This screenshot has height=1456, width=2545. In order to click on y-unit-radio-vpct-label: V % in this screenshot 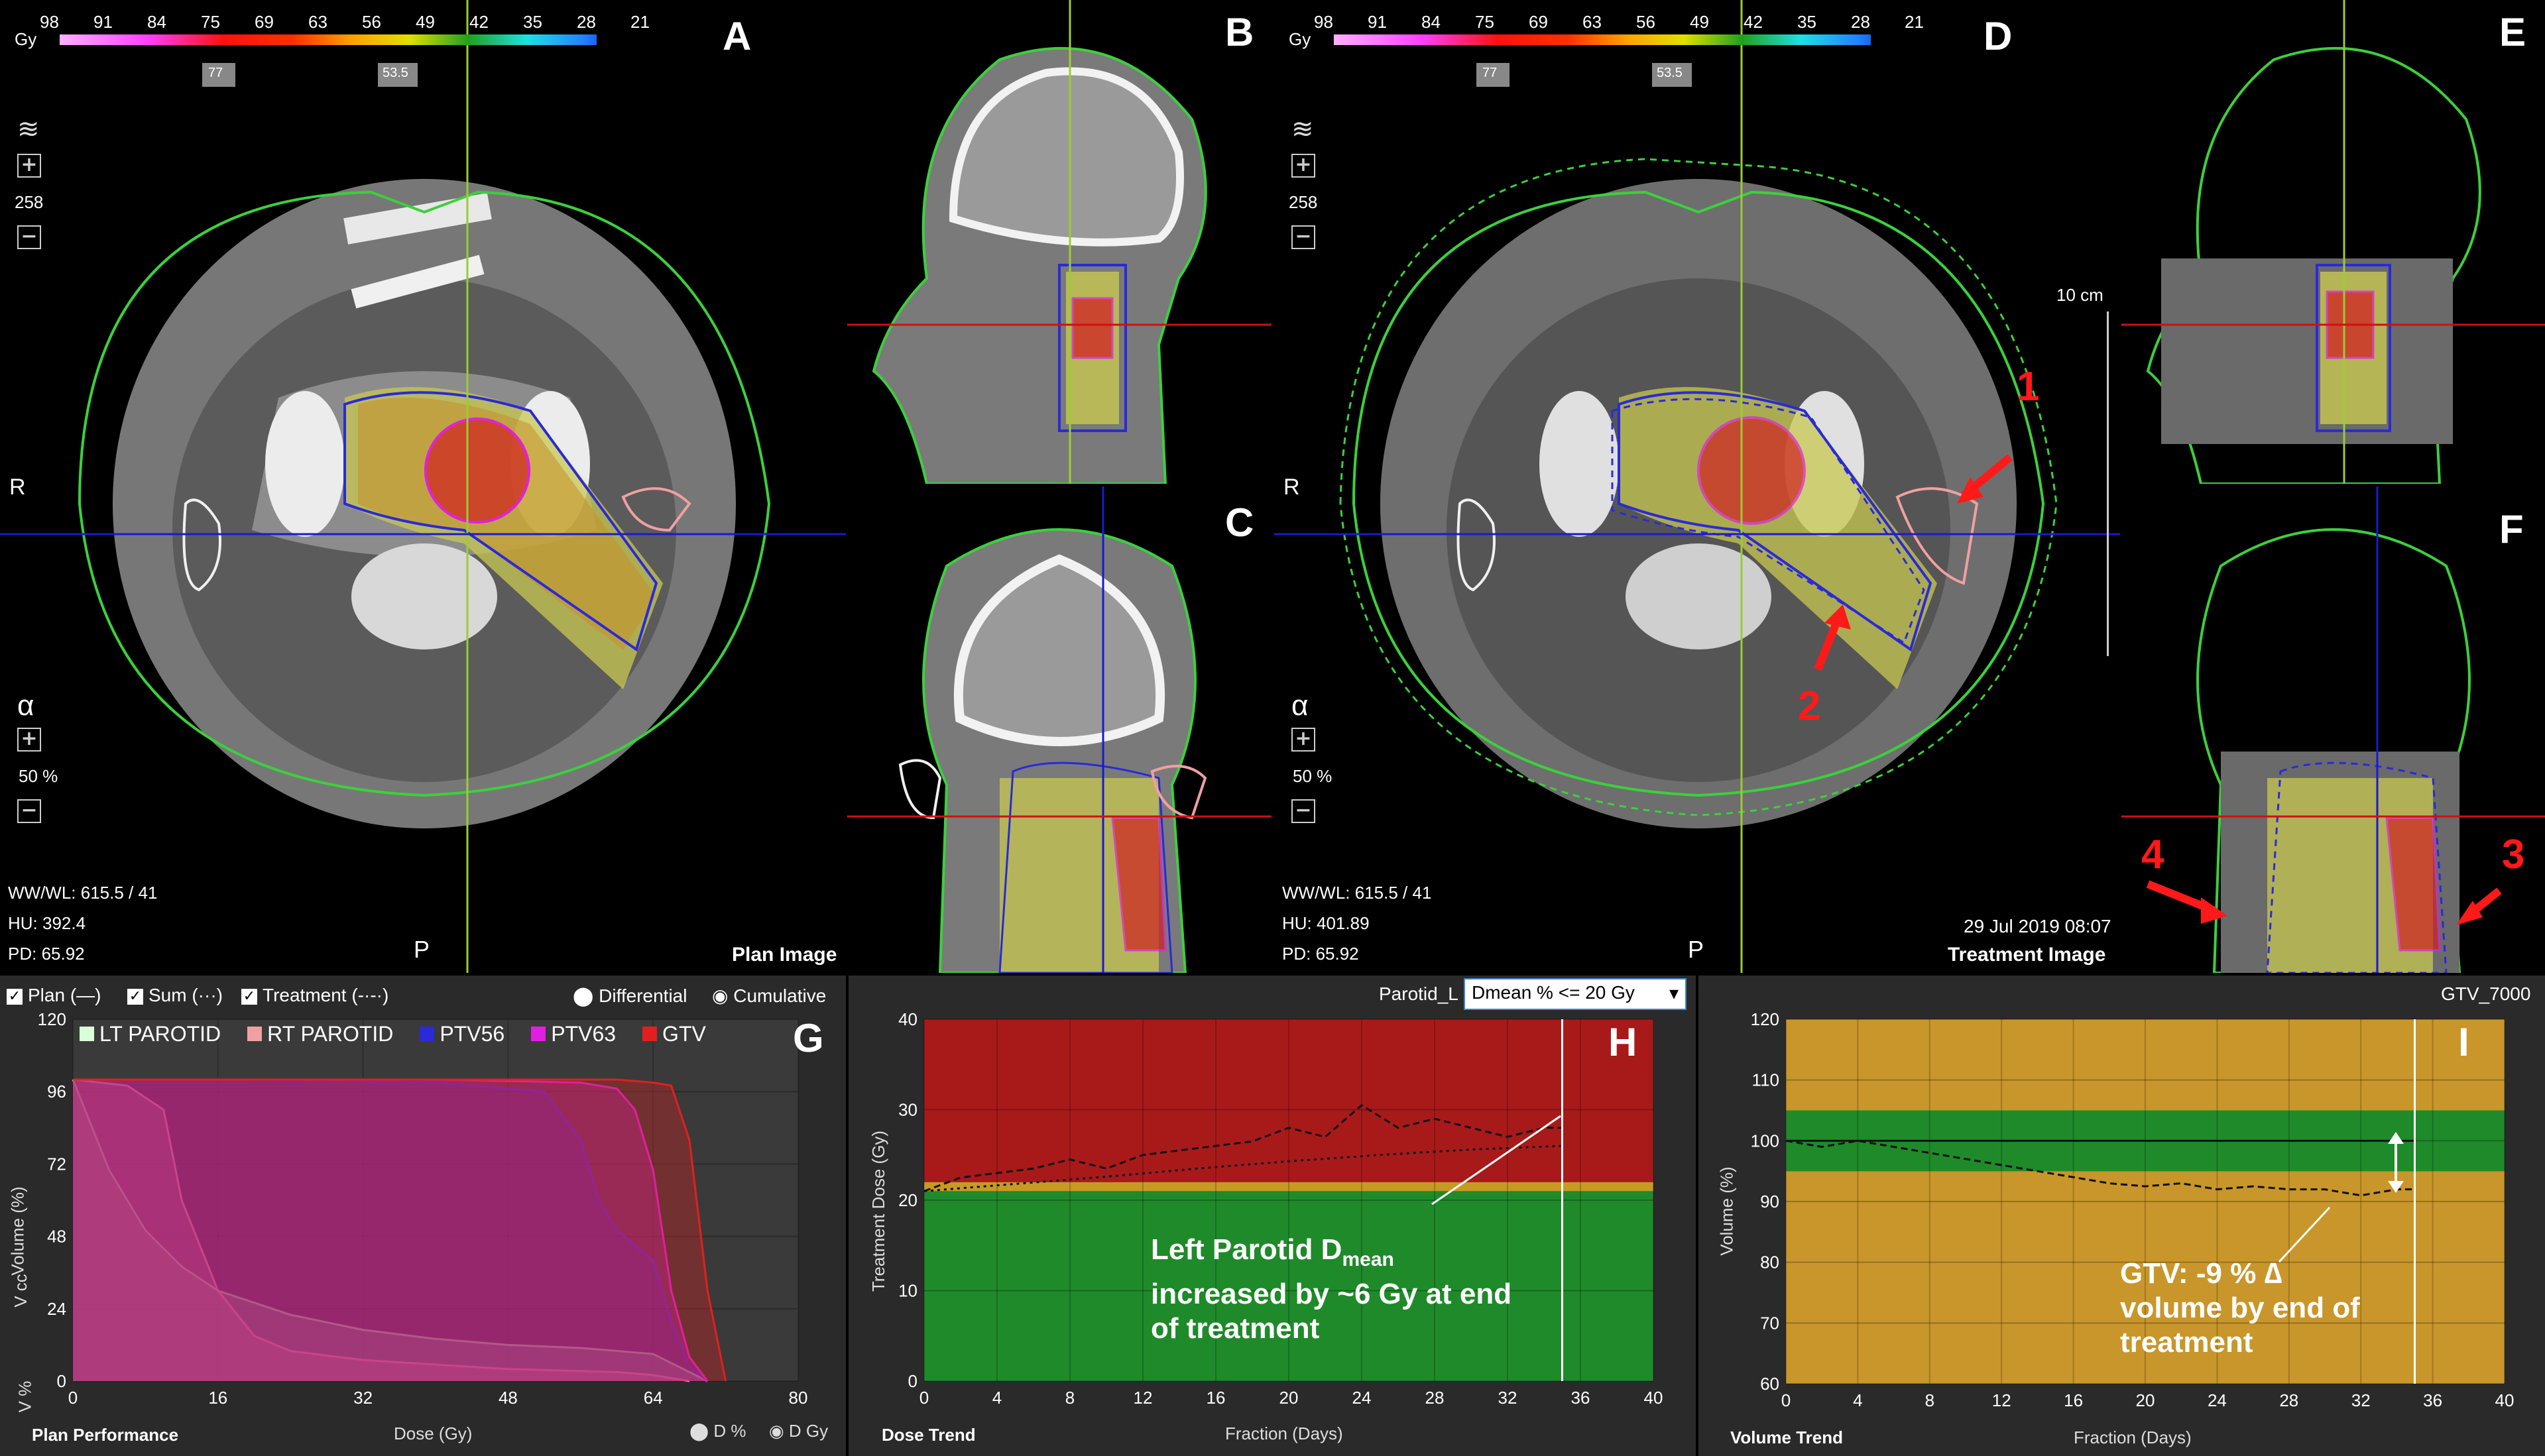, I will do `click(25, 1396)`.